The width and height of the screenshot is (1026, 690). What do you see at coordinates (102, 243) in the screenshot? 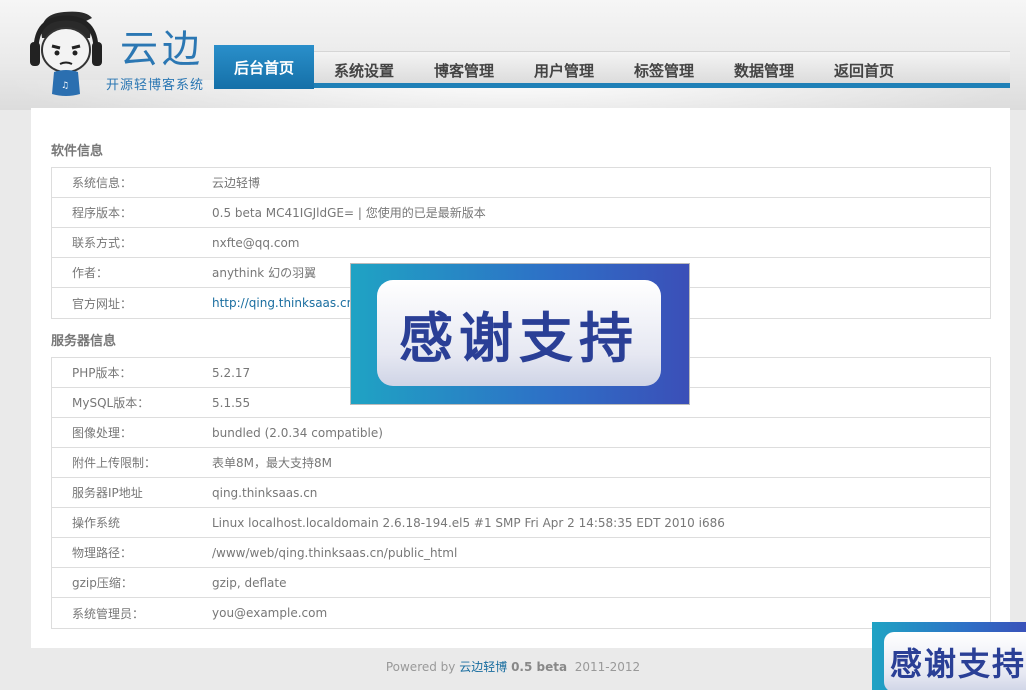
I see `row-label: 联系方式：` at bounding box center [102, 243].